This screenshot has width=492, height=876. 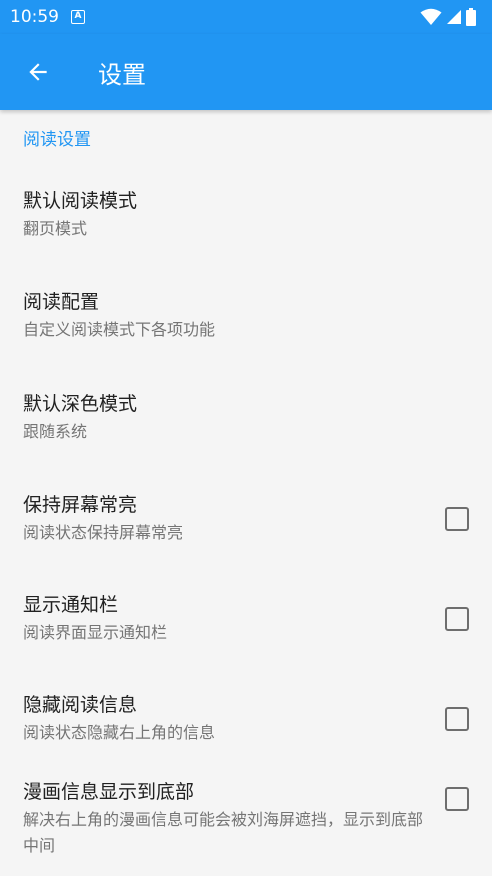 I want to click on pref-summary: 自定义阅读模式下各项功能, so click(x=119, y=329).